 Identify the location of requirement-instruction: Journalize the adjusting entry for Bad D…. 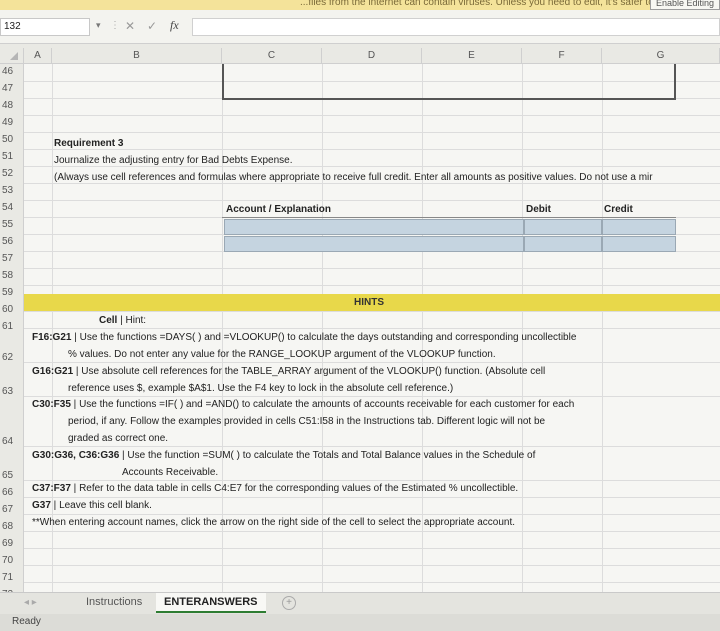
(173, 160).